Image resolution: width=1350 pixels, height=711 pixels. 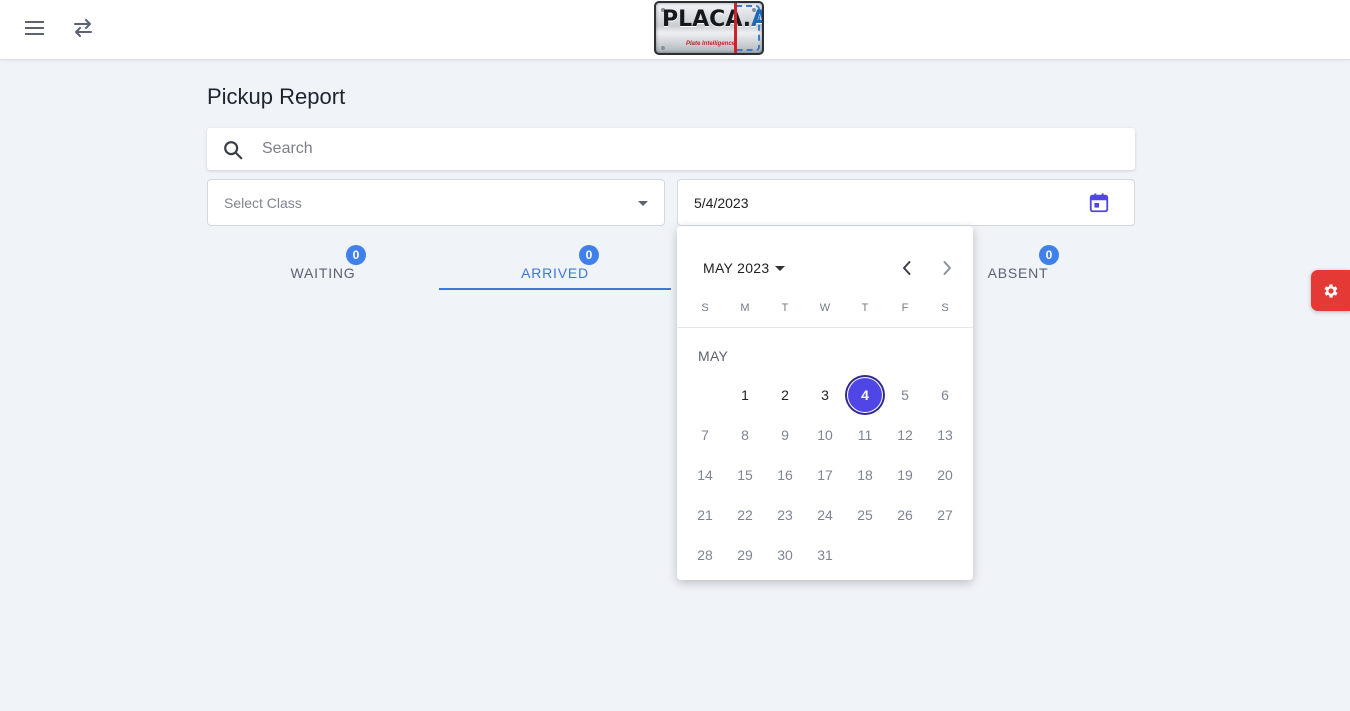 What do you see at coordinates (745, 515) in the screenshot?
I see `calendar-day: 22` at bounding box center [745, 515].